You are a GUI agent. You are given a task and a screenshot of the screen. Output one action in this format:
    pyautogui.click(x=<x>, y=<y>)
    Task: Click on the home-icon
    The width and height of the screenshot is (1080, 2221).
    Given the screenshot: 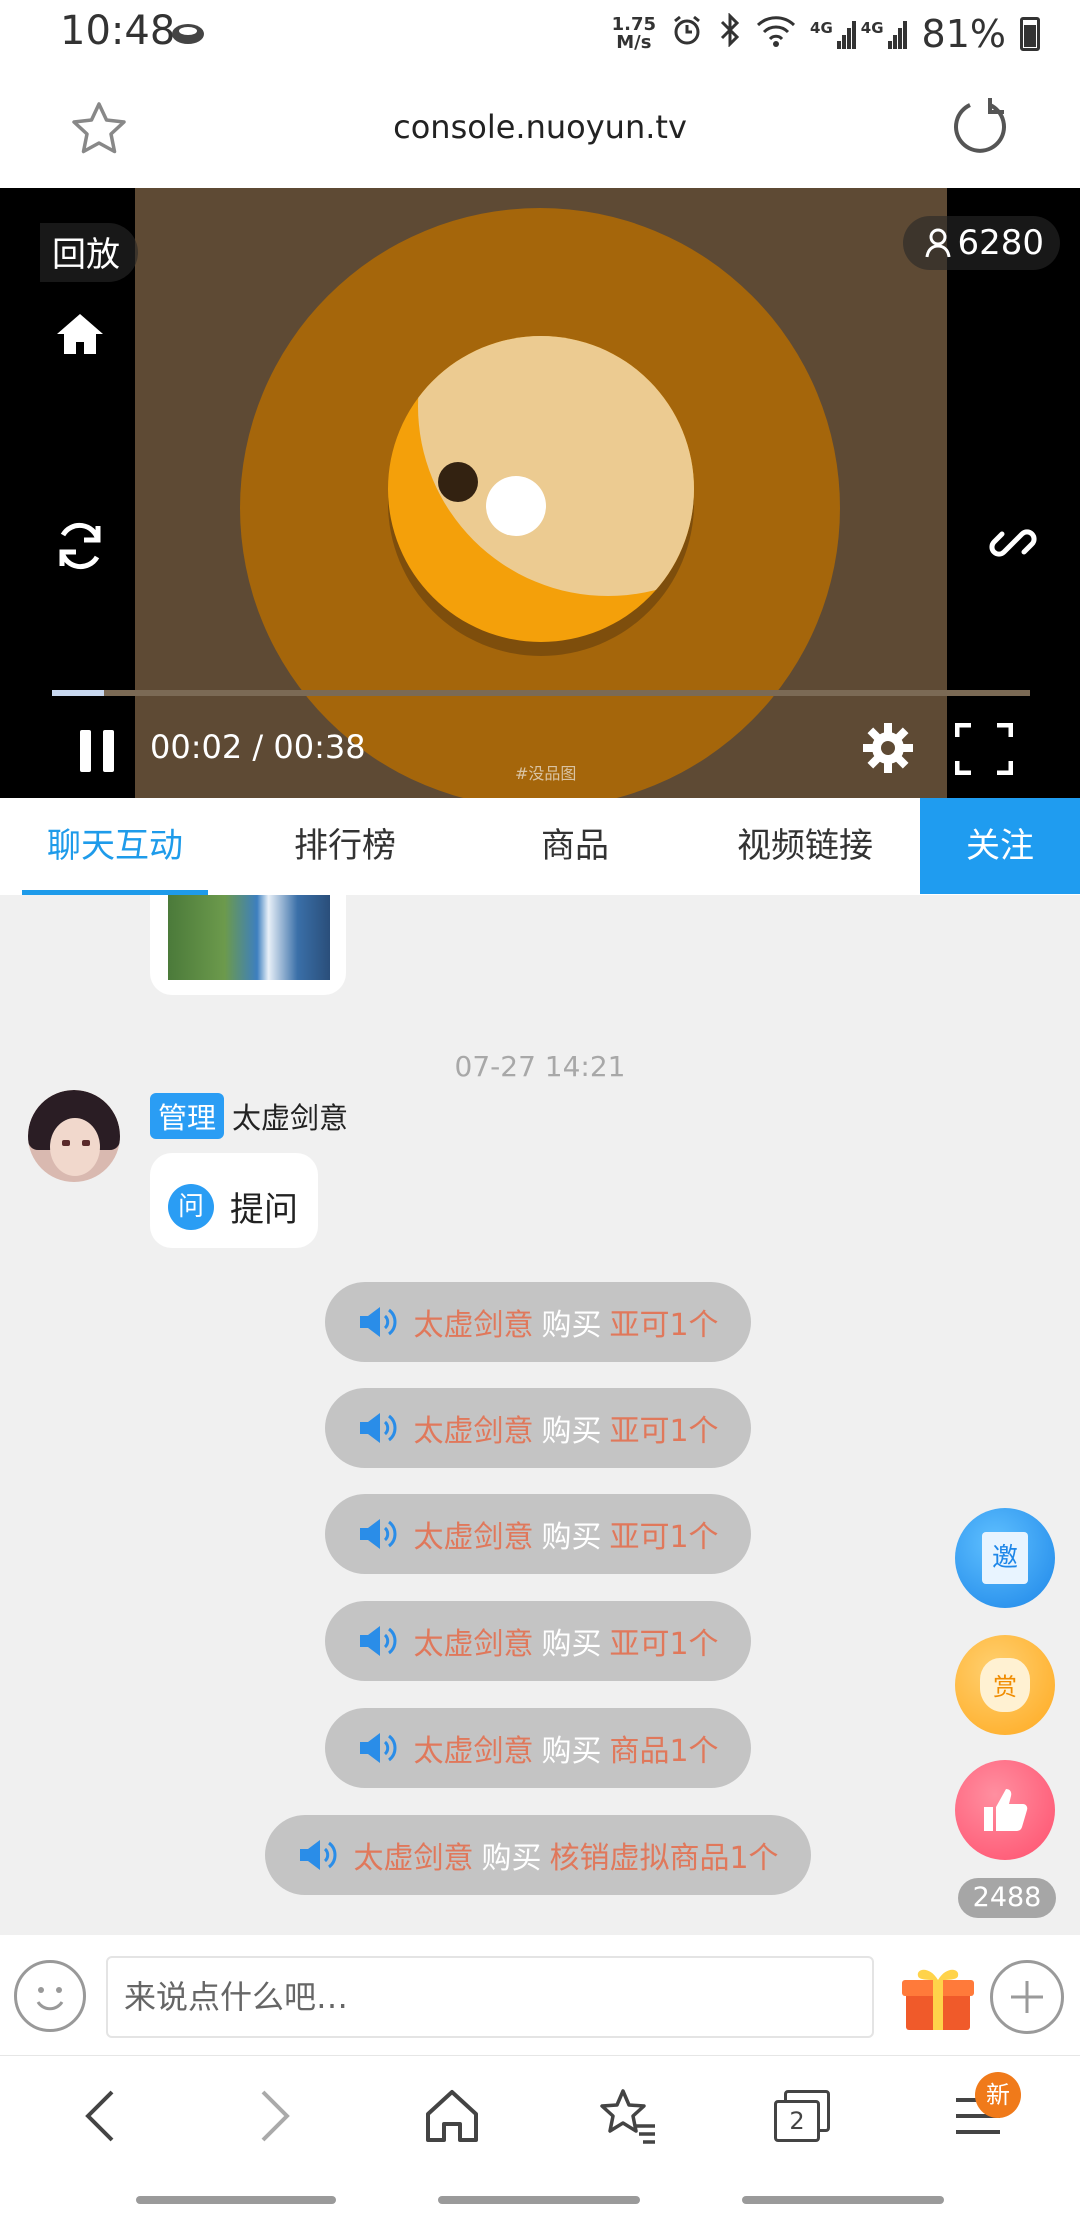 What is the action you would take?
    pyautogui.click(x=80, y=335)
    